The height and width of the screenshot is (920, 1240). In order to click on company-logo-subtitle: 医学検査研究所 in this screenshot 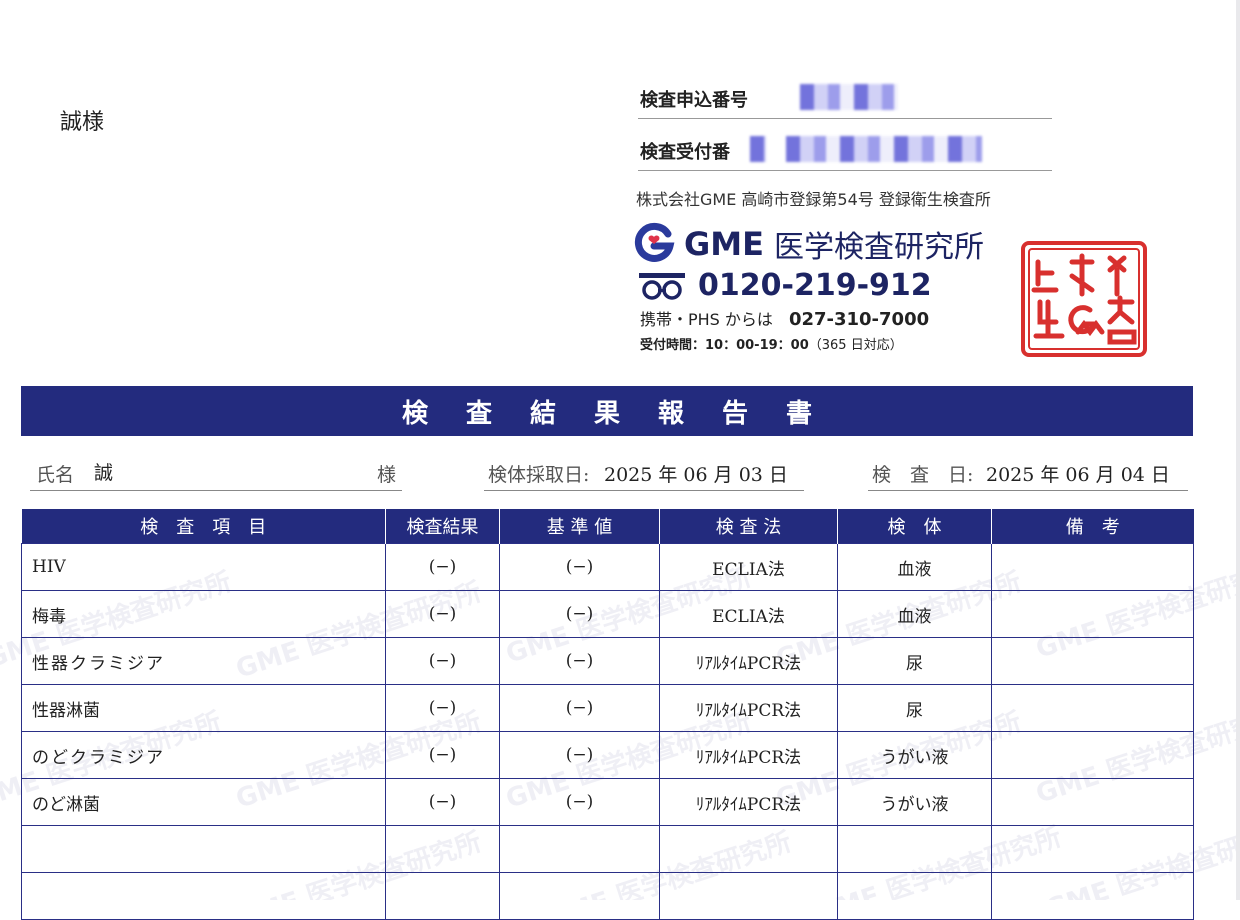, I will do `click(878, 247)`.